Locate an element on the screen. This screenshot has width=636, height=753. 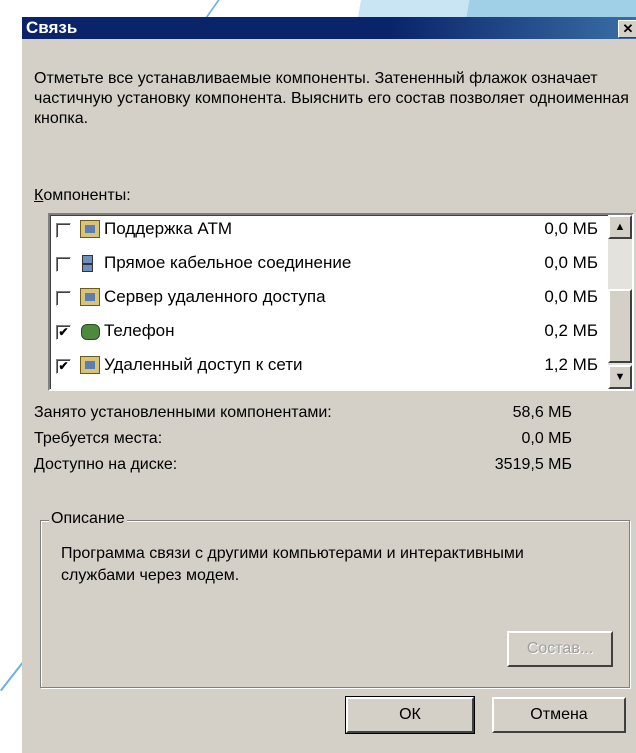
required-space-value: 0,0 МБ is located at coordinates (546, 438).